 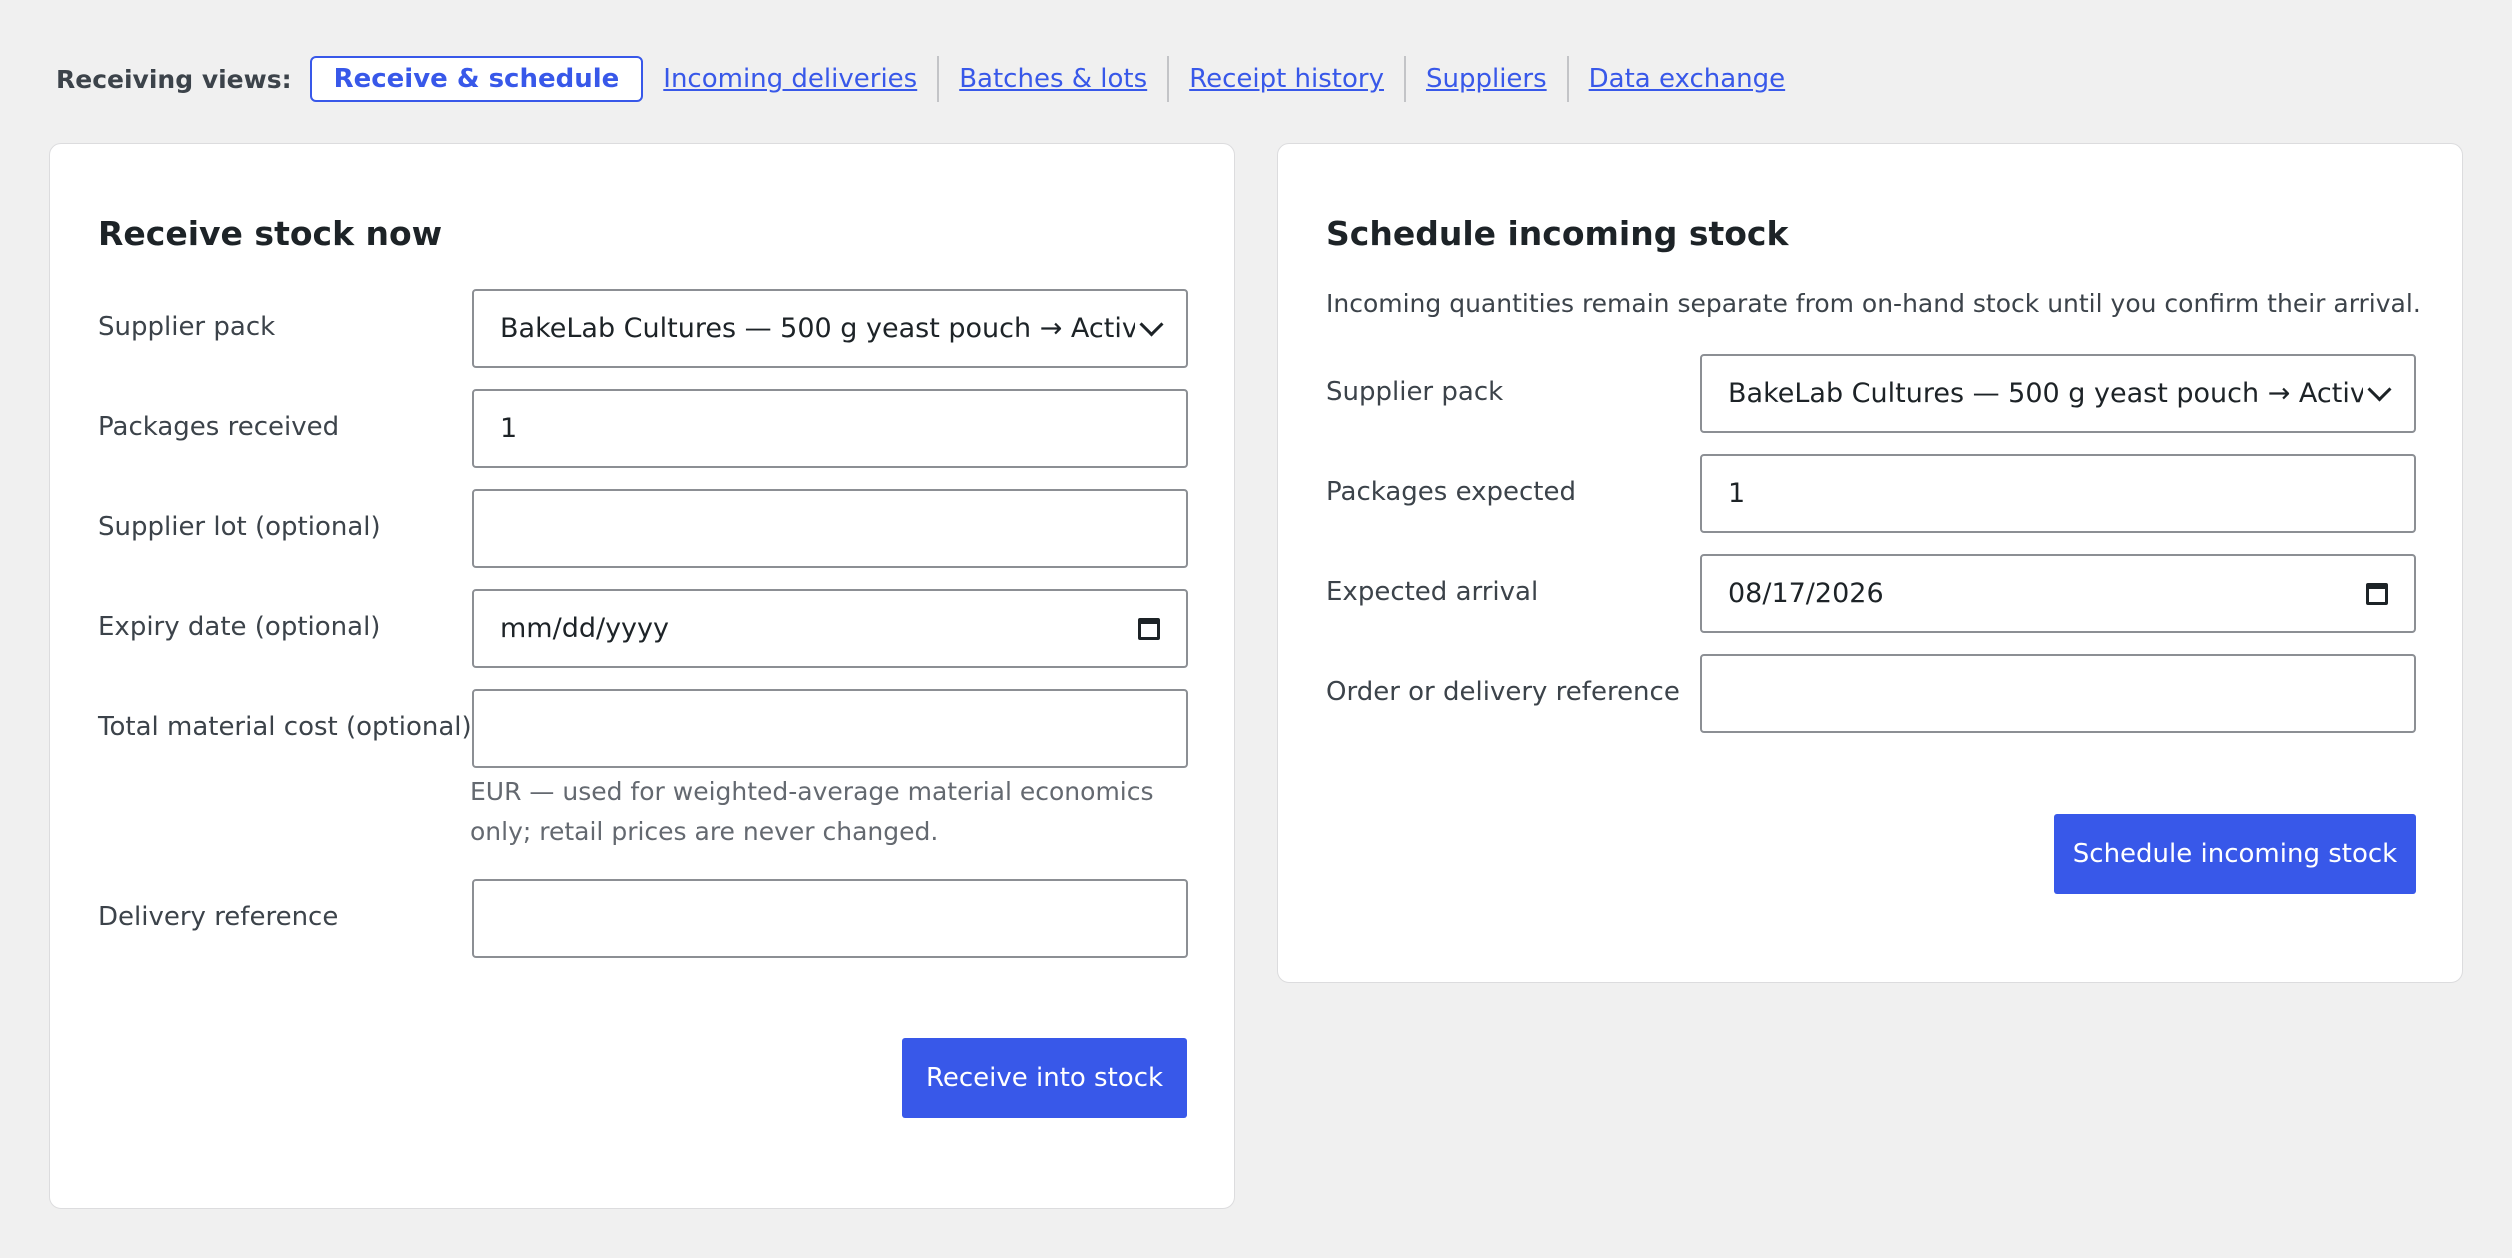 What do you see at coordinates (1686, 79) in the screenshot?
I see `view-link-data-exchange: Data exchange` at bounding box center [1686, 79].